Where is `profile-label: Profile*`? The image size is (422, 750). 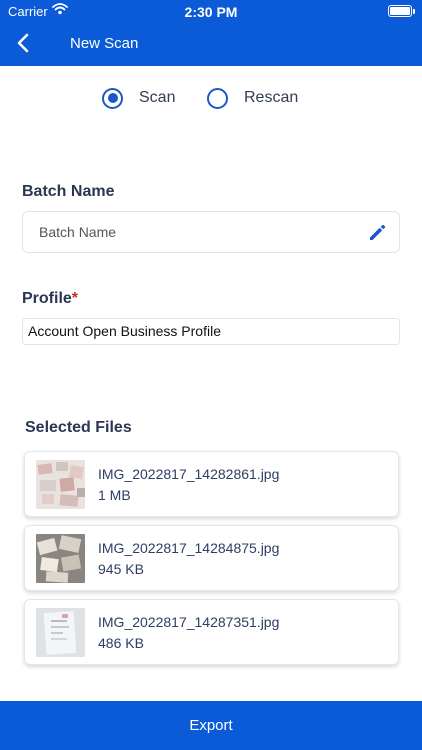
profile-label: Profile* is located at coordinates (50, 299).